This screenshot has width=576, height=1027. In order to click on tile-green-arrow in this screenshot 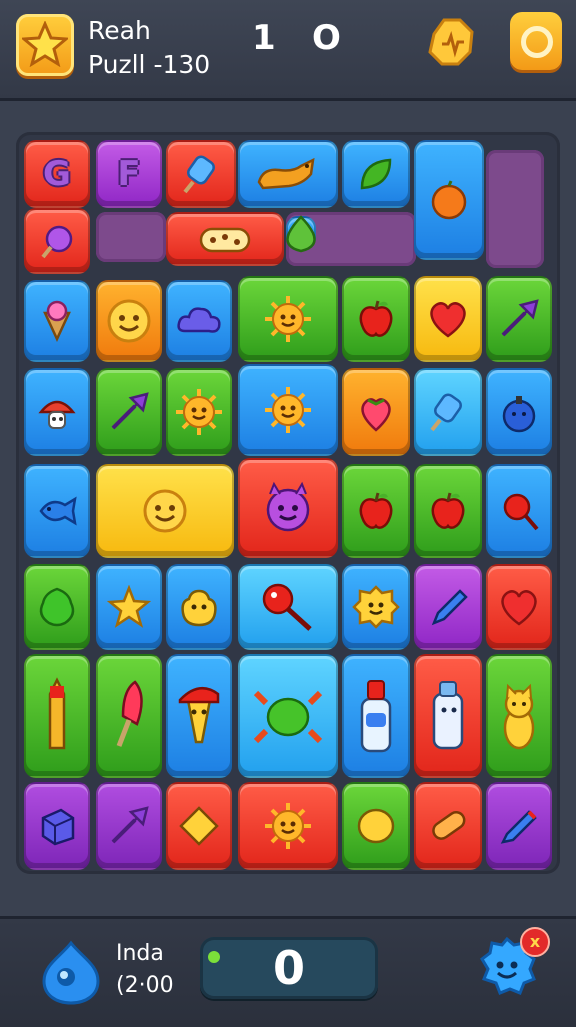, I will do `click(519, 319)`.